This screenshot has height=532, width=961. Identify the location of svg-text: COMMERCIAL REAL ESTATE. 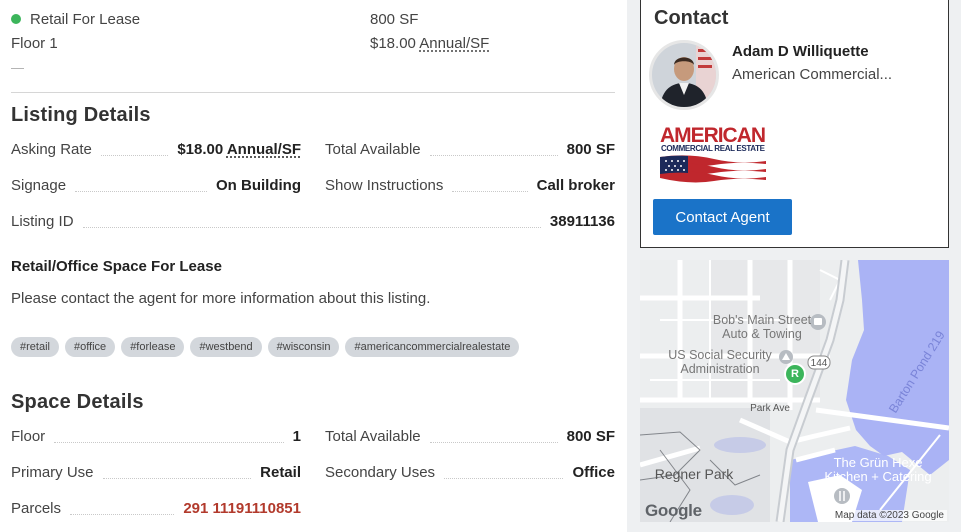
(713, 148).